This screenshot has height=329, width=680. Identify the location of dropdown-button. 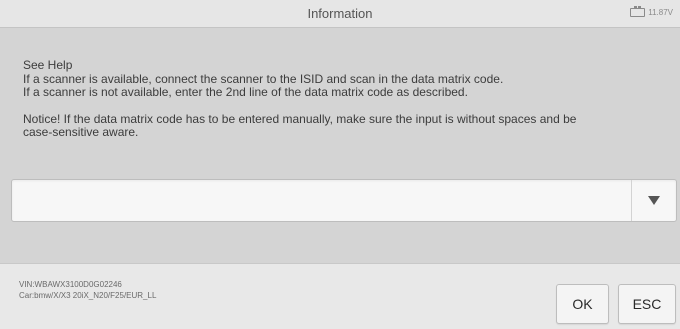
(653, 200).